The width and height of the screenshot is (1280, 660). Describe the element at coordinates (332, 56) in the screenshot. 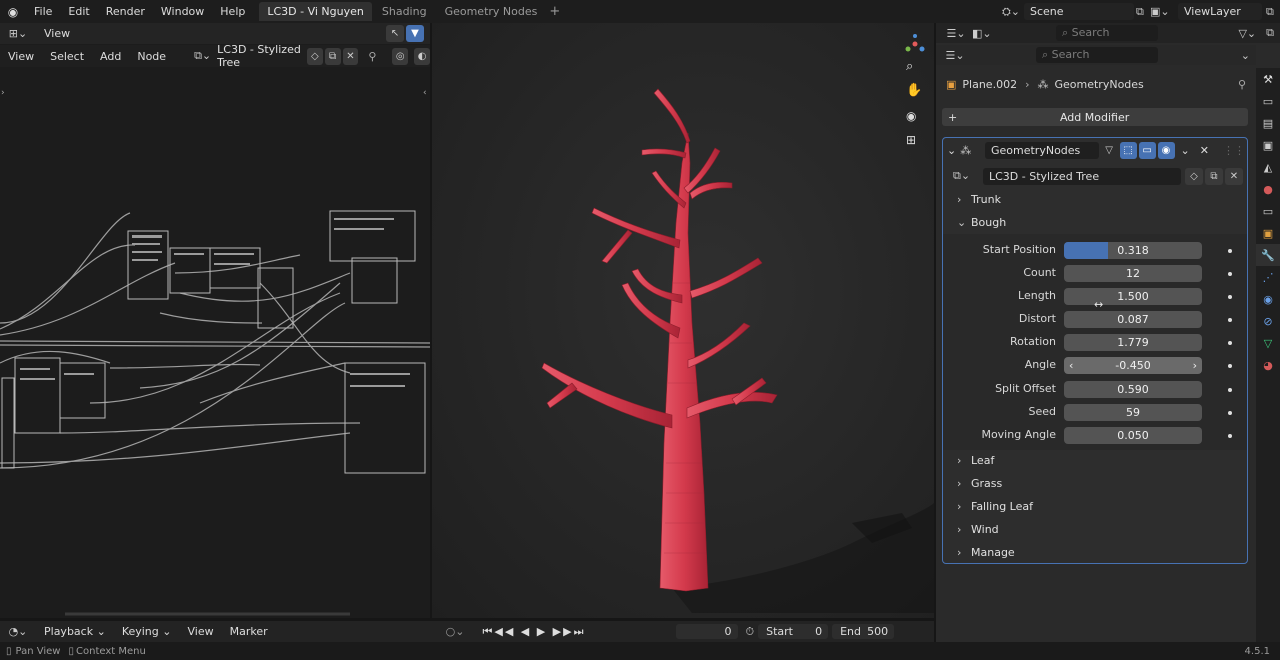

I see `duplicate-icon: ⧉` at that location.